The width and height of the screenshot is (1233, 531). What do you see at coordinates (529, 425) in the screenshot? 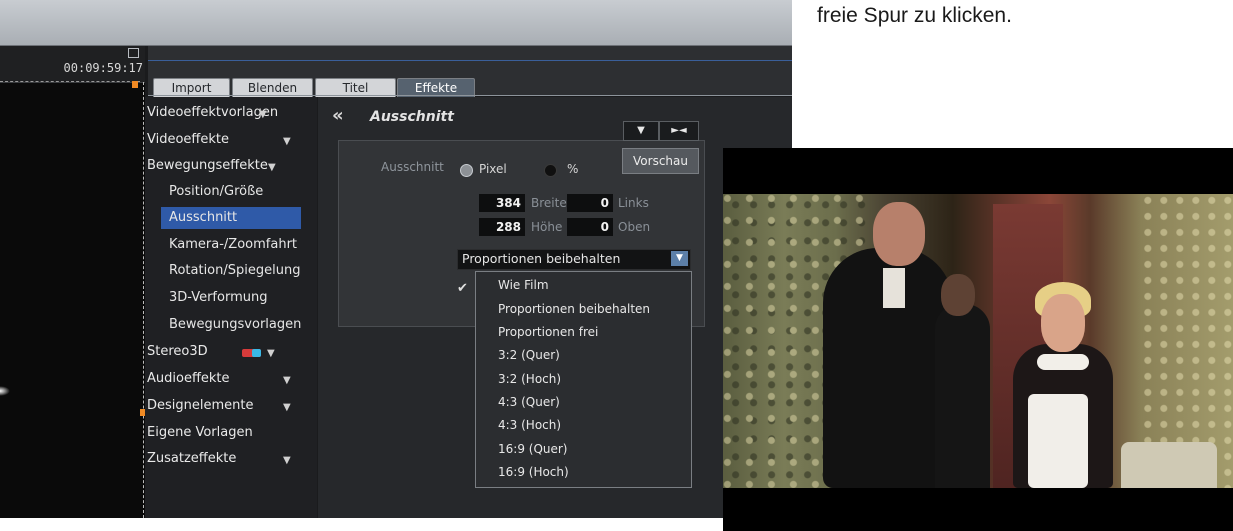
I see `dropdown-option: 4:3 (Hoch)` at bounding box center [529, 425].